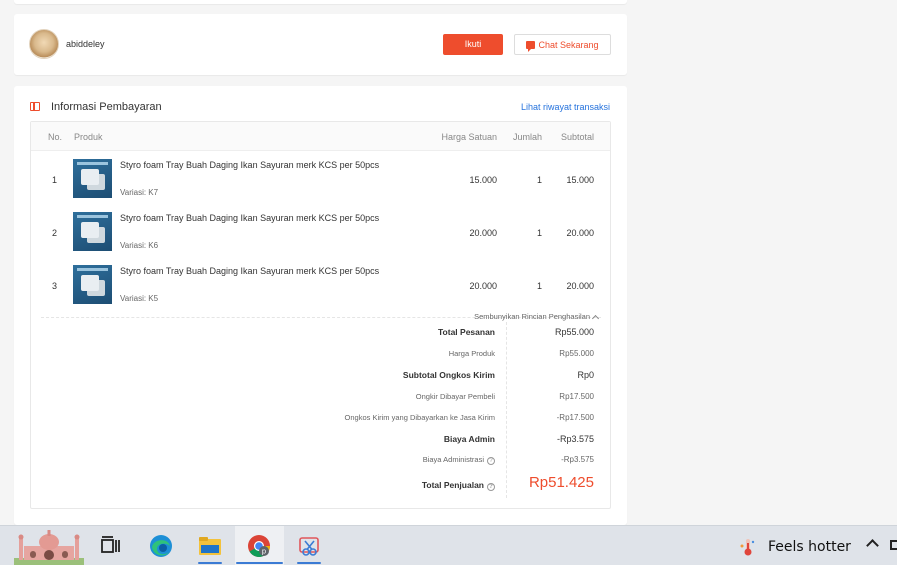 The height and width of the screenshot is (565, 897). What do you see at coordinates (35, 106) in the screenshot?
I see `payment-info-icon` at bounding box center [35, 106].